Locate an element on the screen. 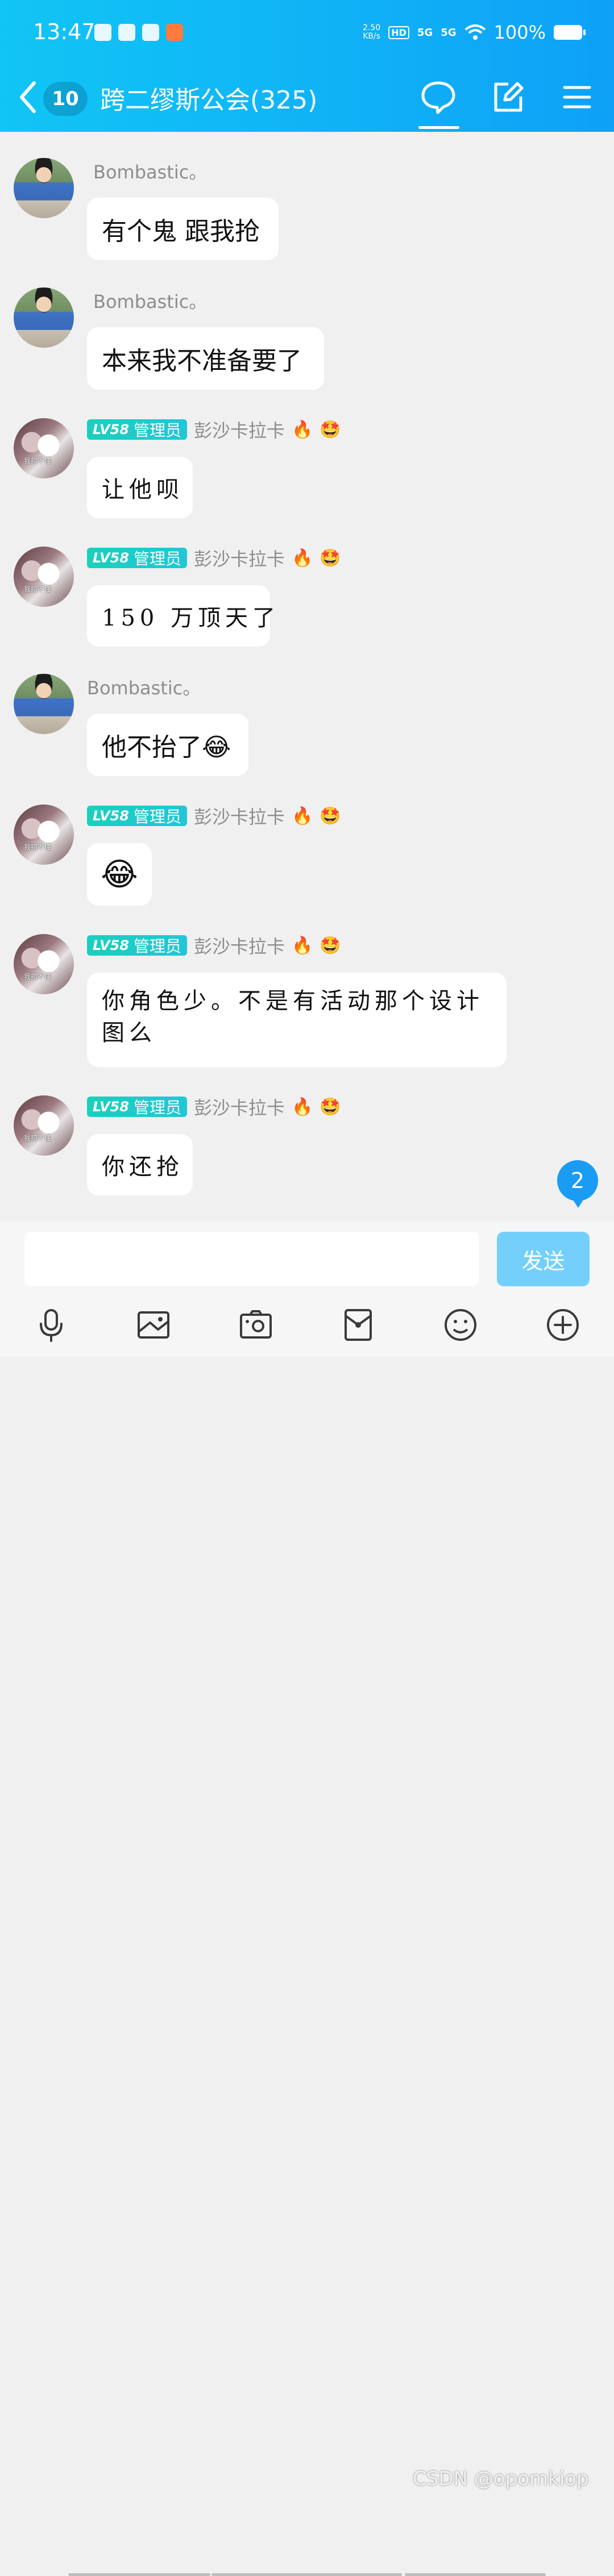 Image resolution: width=614 pixels, height=2576 pixels. back-arrow-icon is located at coordinates (28, 97).